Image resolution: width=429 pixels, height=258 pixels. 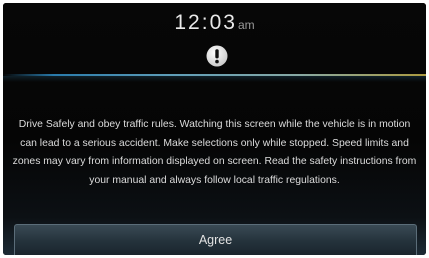 I want to click on header-divider-glow, so click(x=214, y=79).